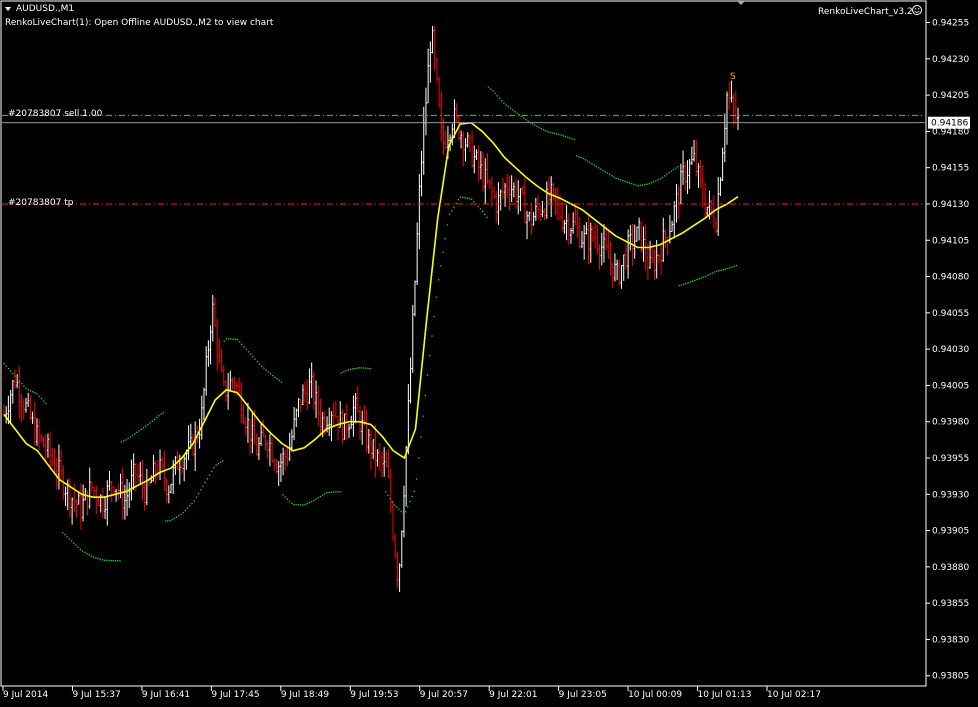 The height and width of the screenshot is (707, 978). I want to click on y-tick-label: 0.93805, so click(950, 677).